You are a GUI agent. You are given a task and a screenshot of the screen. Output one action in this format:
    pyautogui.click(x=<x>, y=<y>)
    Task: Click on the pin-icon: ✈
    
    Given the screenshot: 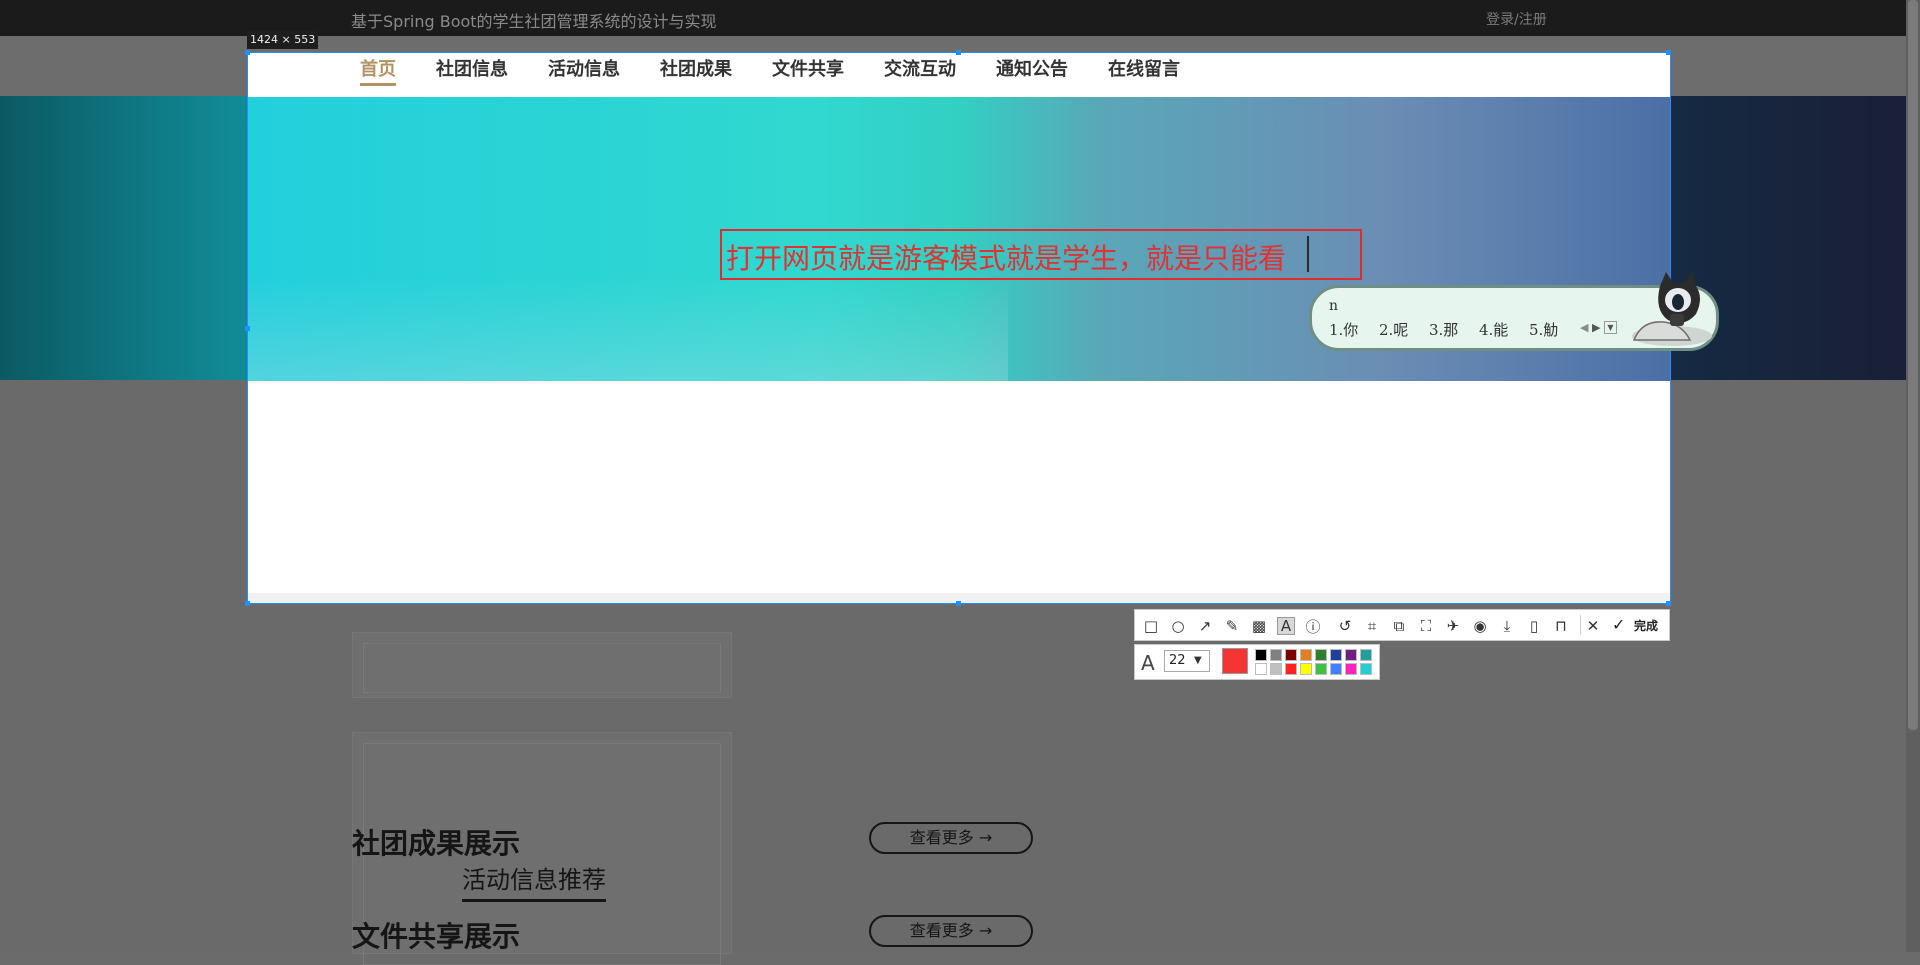 What is the action you would take?
    pyautogui.click(x=1453, y=626)
    